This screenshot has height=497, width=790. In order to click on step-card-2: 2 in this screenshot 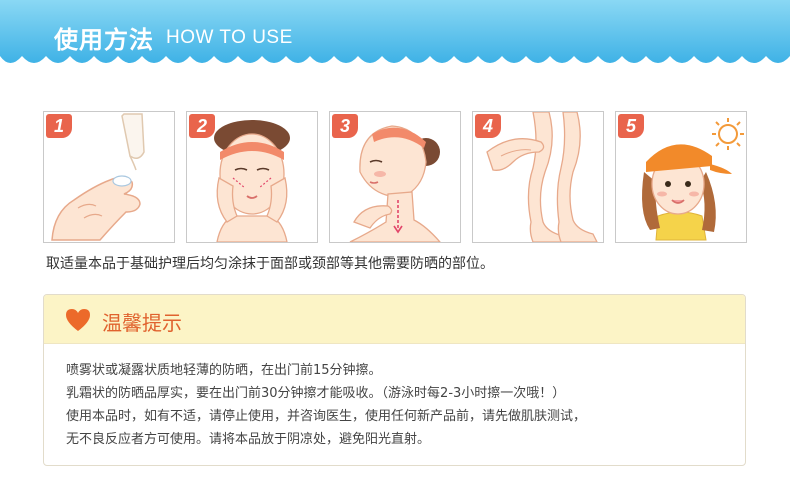, I will do `click(252, 177)`.